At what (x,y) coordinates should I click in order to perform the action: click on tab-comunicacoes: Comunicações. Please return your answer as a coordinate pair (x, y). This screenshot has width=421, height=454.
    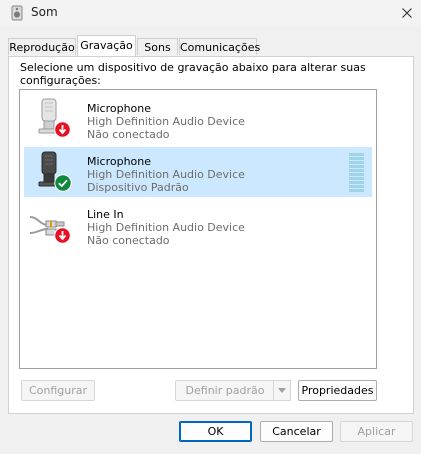
    Looking at the image, I should click on (219, 46).